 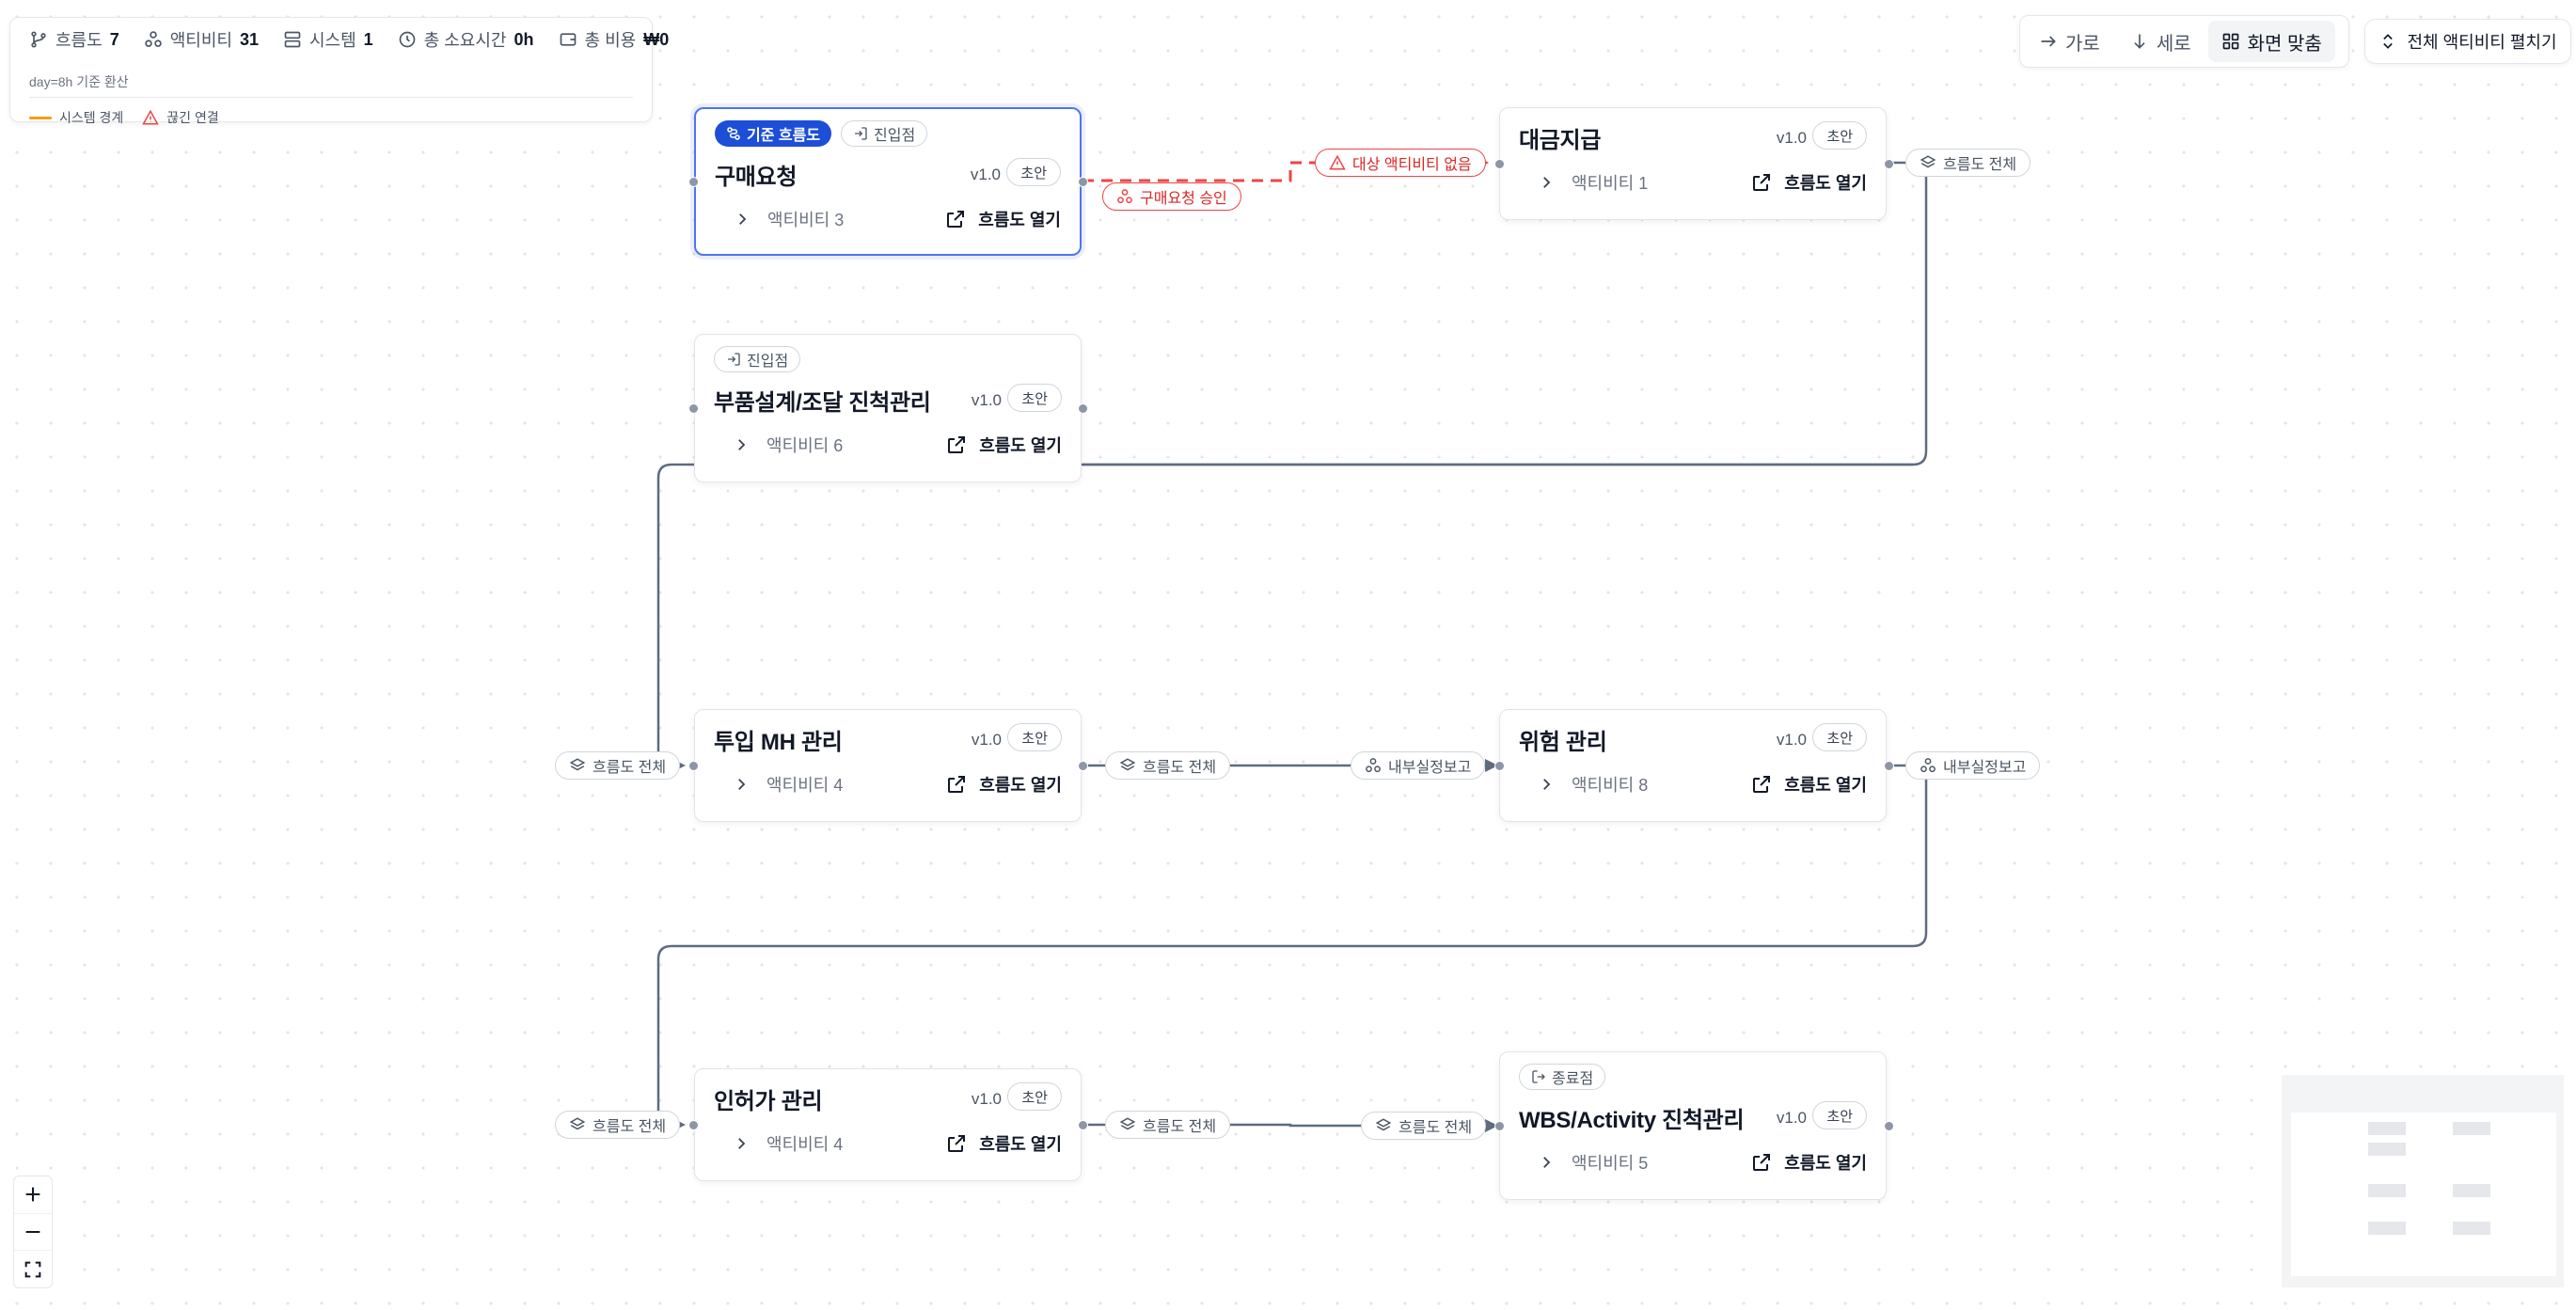 I want to click on activities-toggle: 액티비티 1, so click(x=1583, y=182).